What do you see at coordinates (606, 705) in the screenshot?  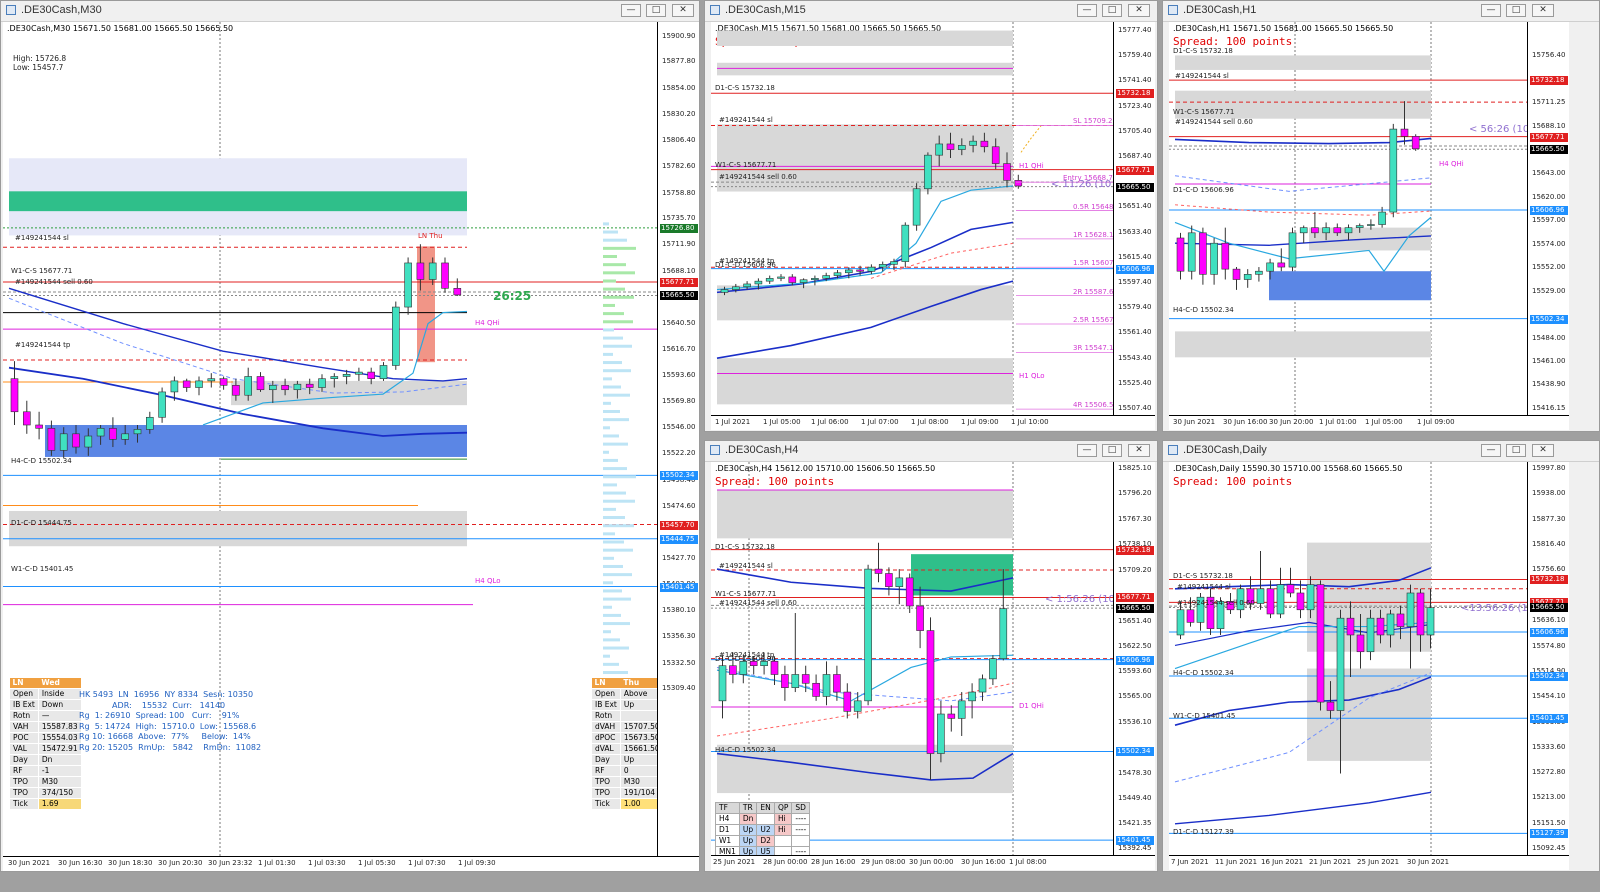 I see `table-cell: IB Ext` at bounding box center [606, 705].